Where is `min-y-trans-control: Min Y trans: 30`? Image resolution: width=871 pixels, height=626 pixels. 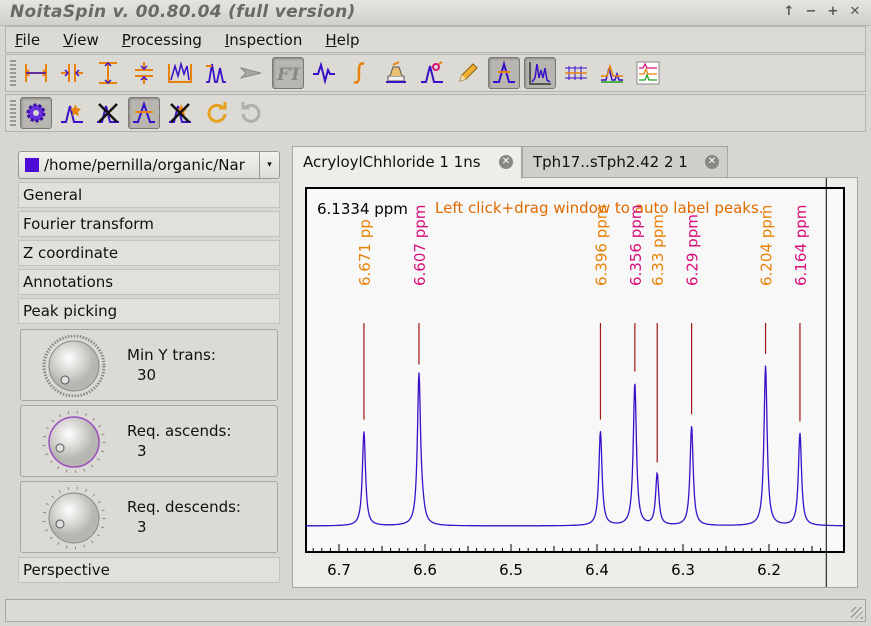 min-y-trans-control: Min Y trans: 30 is located at coordinates (149, 365).